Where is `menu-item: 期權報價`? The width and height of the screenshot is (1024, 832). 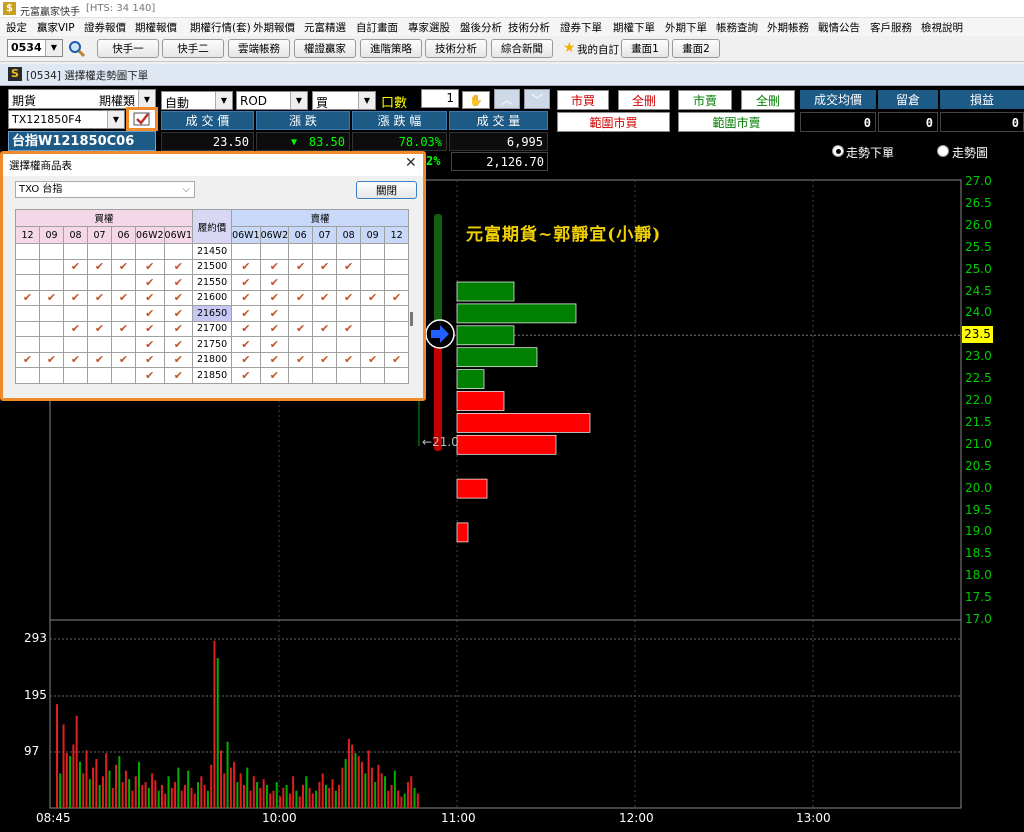 menu-item: 期權報價 is located at coordinates (156, 27).